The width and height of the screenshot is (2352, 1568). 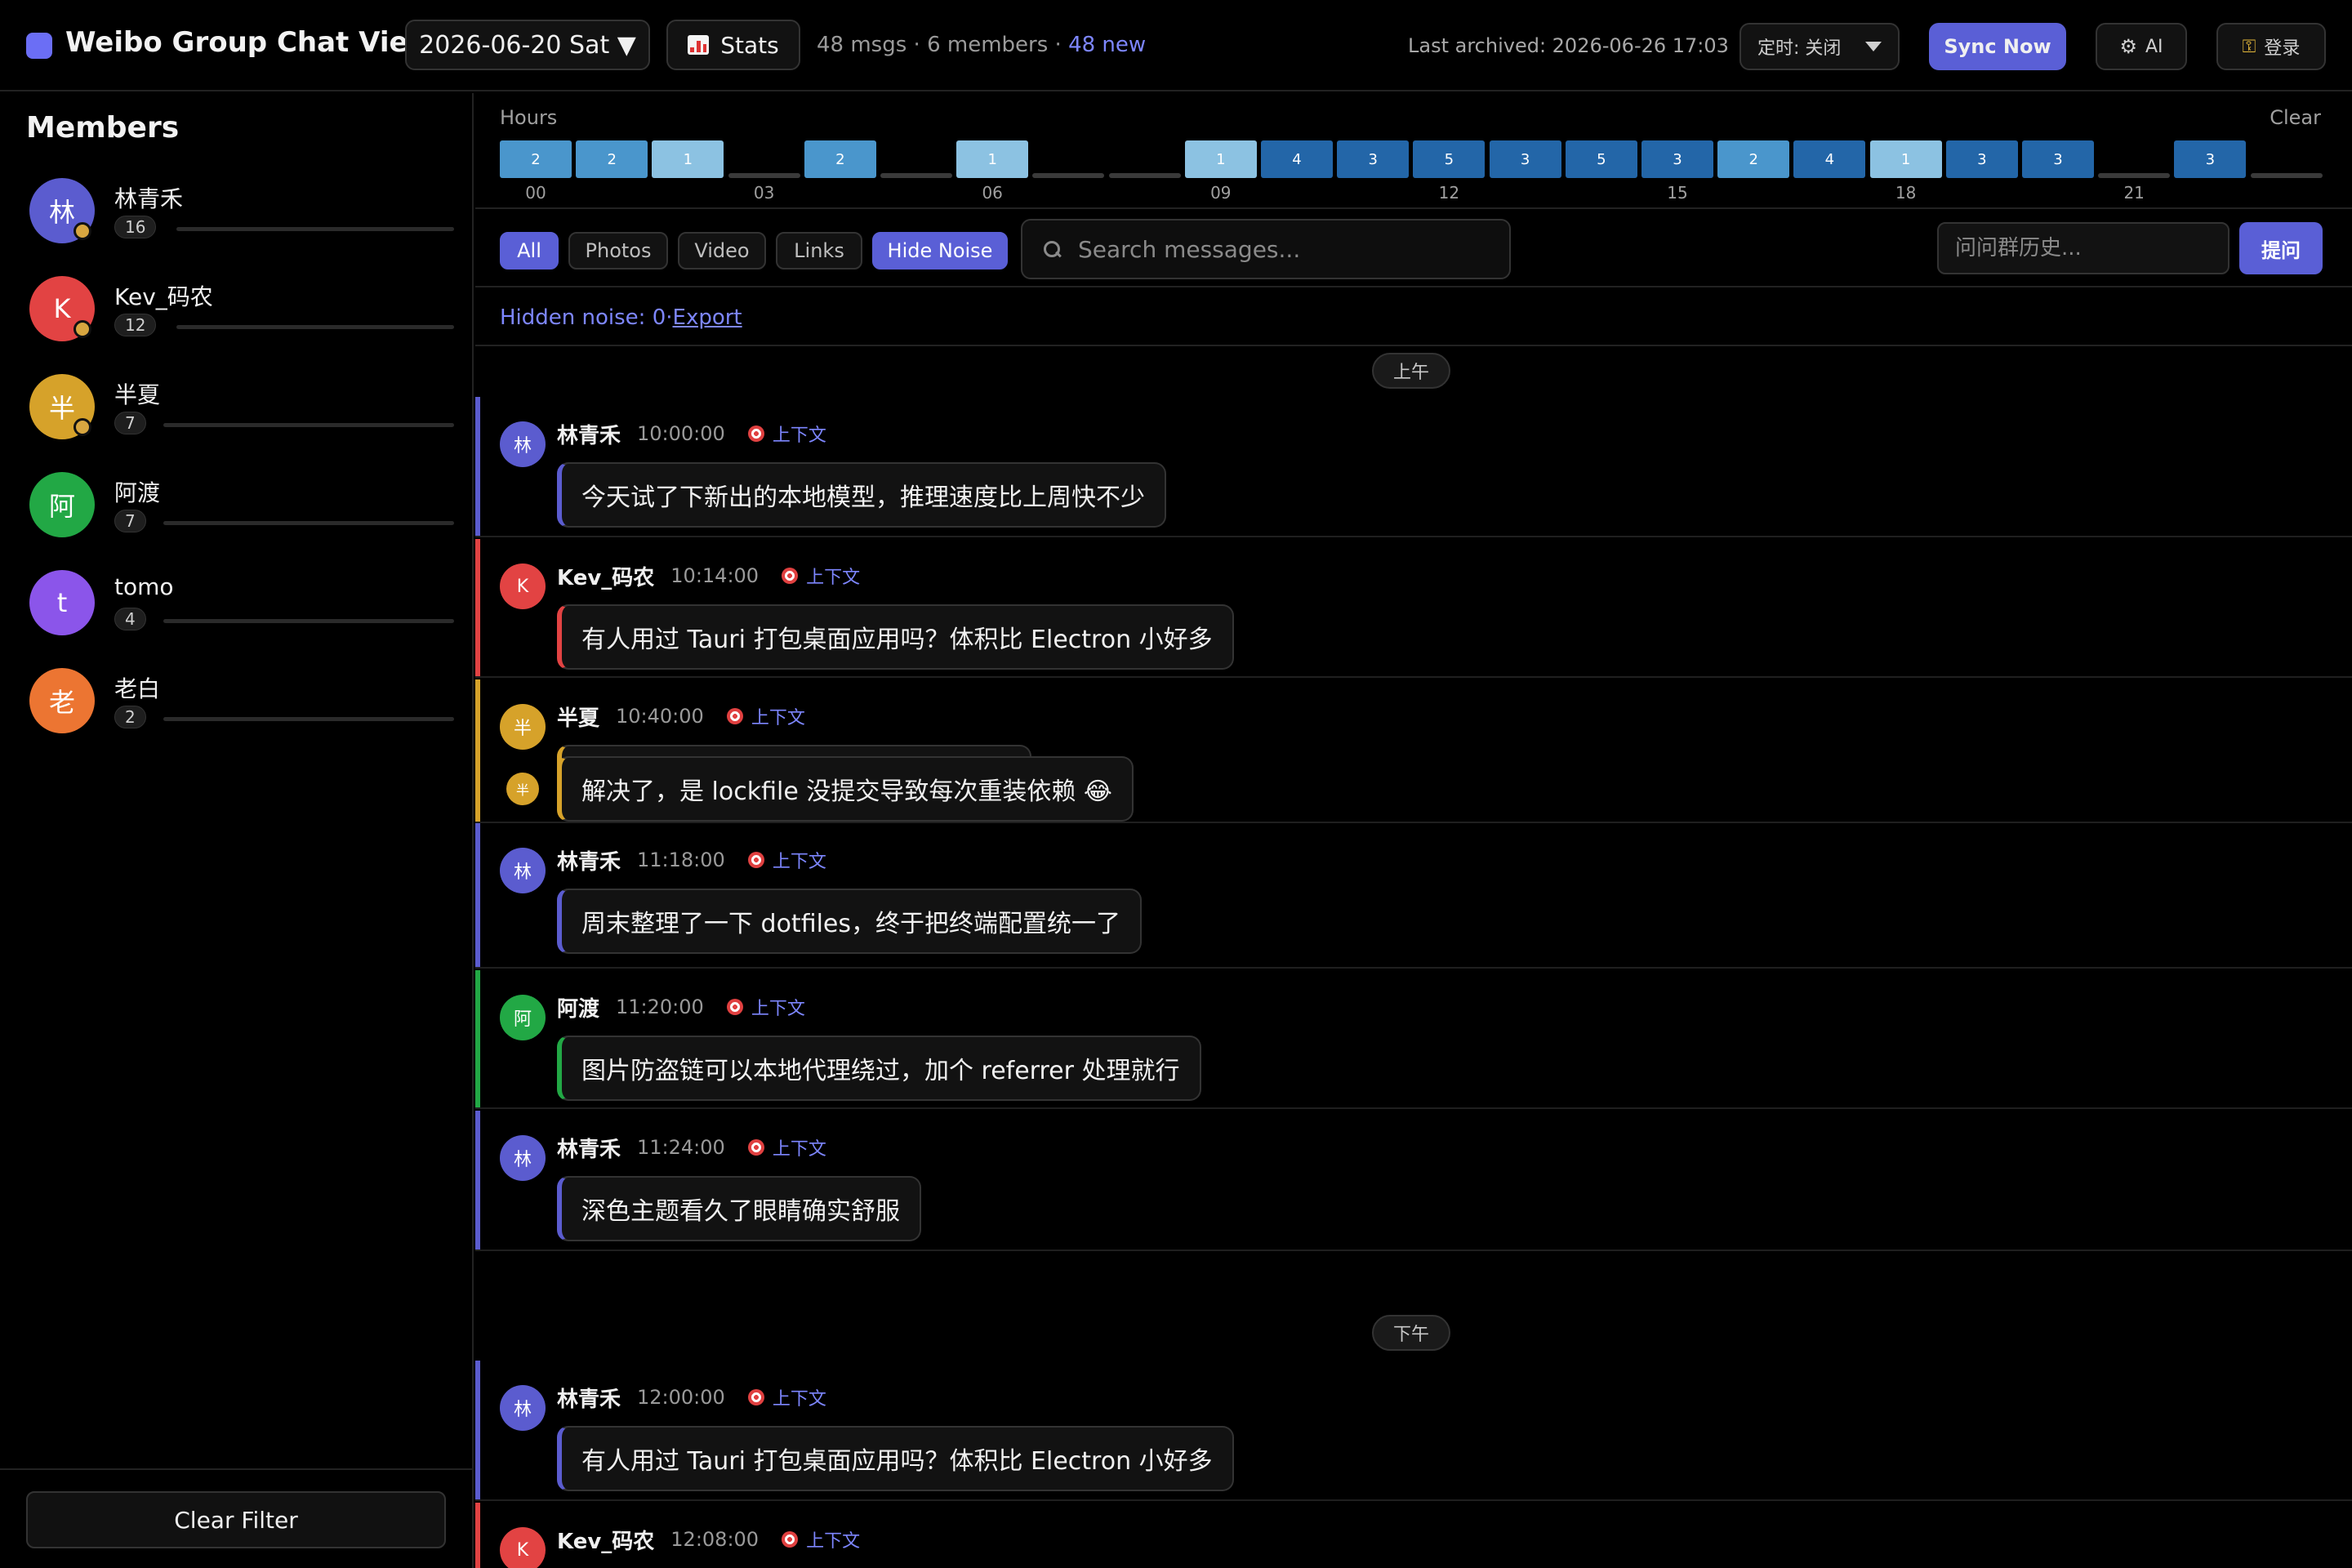 What do you see at coordinates (2083, 248) in the screenshot?
I see `ask-history-input` at bounding box center [2083, 248].